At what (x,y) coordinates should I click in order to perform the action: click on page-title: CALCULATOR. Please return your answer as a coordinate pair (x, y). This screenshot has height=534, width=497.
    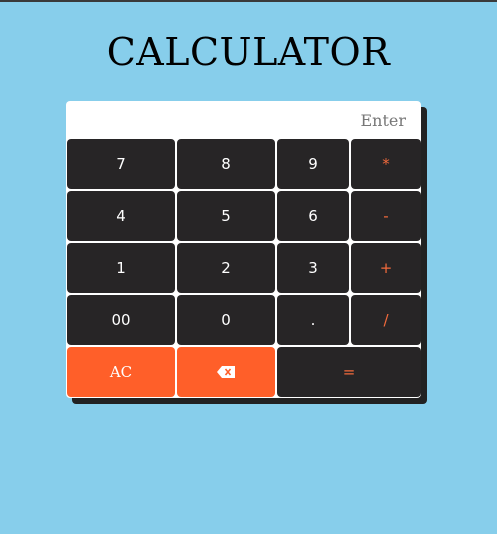
    Looking at the image, I should click on (248, 52).